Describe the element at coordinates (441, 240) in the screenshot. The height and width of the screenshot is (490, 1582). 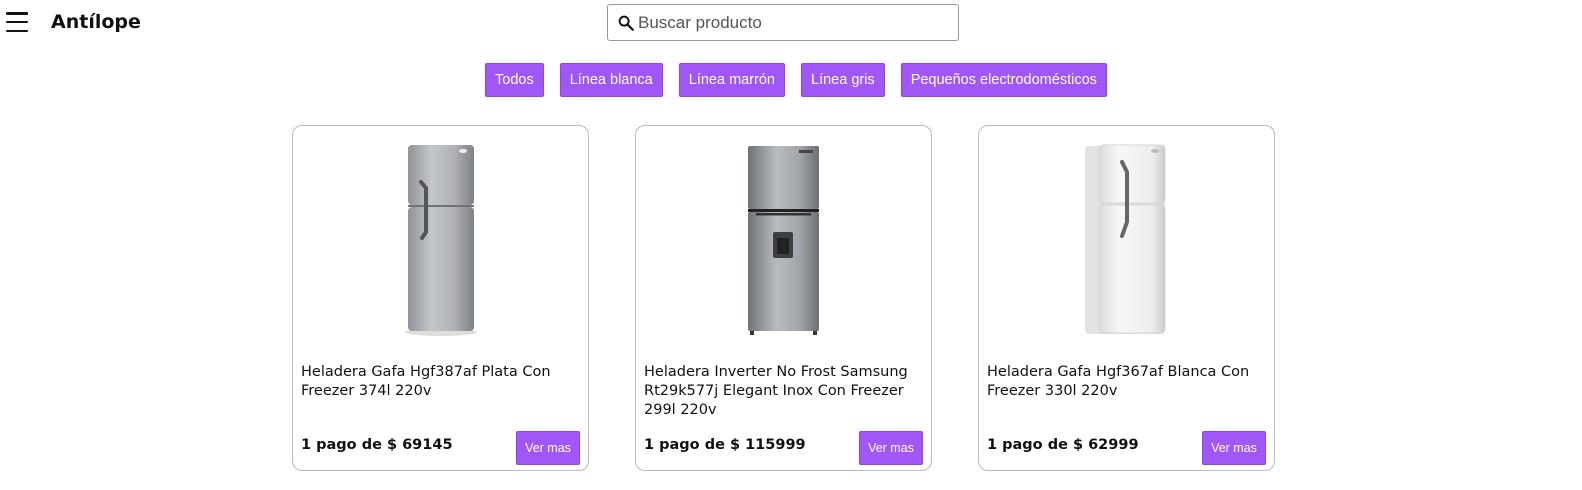
I see `refrigerator-silver-icon` at that location.